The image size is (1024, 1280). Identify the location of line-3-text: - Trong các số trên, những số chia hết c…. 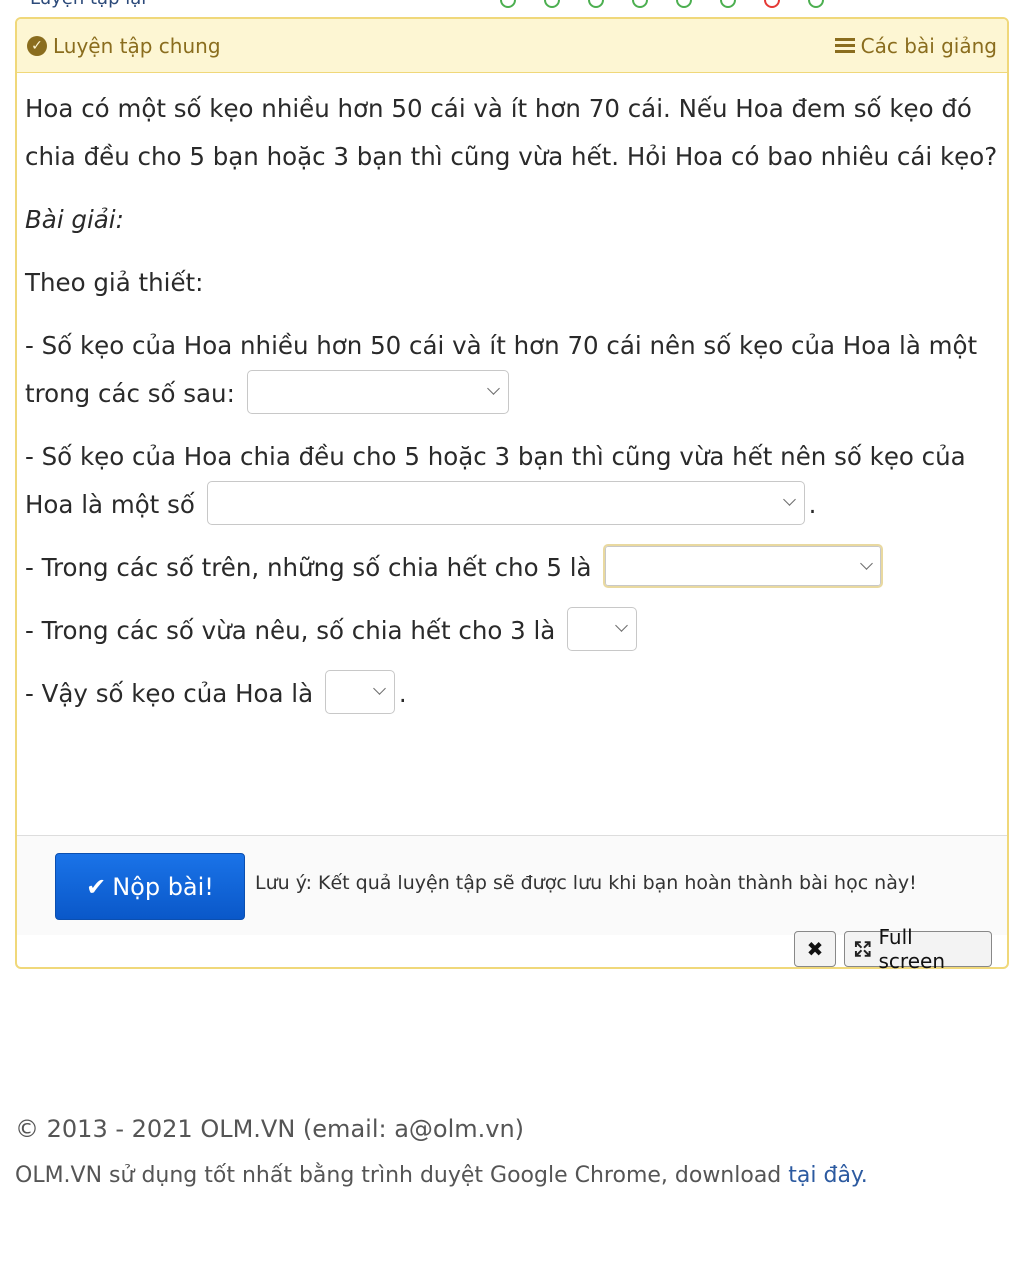
(308, 567).